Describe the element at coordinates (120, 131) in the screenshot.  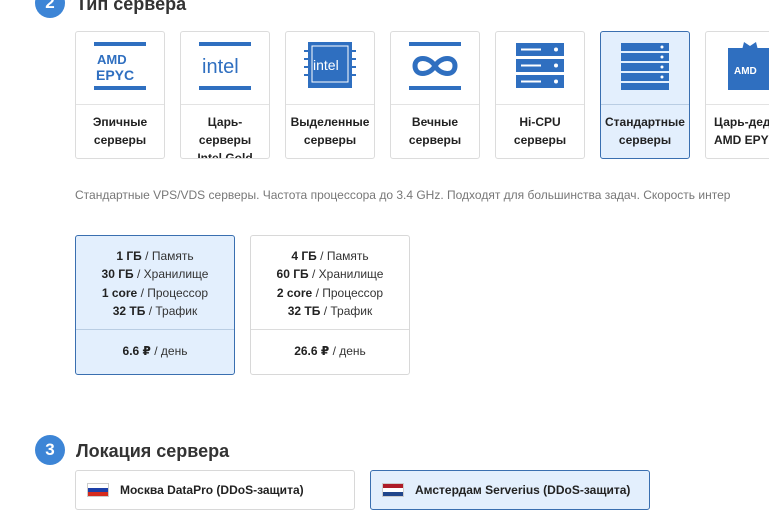
I see `server-type-label: Эпичные серверы` at that location.